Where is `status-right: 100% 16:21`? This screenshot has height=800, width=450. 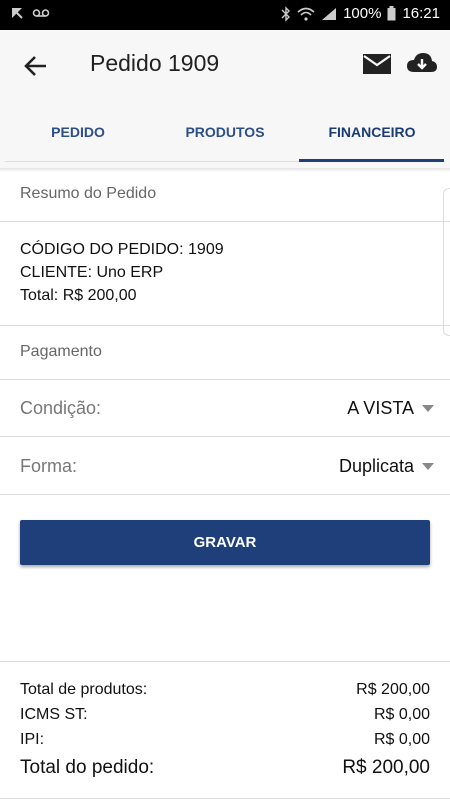 status-right: 100% 16:21 is located at coordinates (360, 13).